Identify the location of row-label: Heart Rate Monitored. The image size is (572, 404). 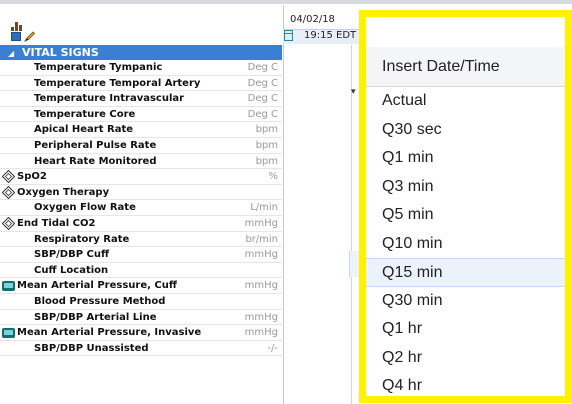
(95, 161).